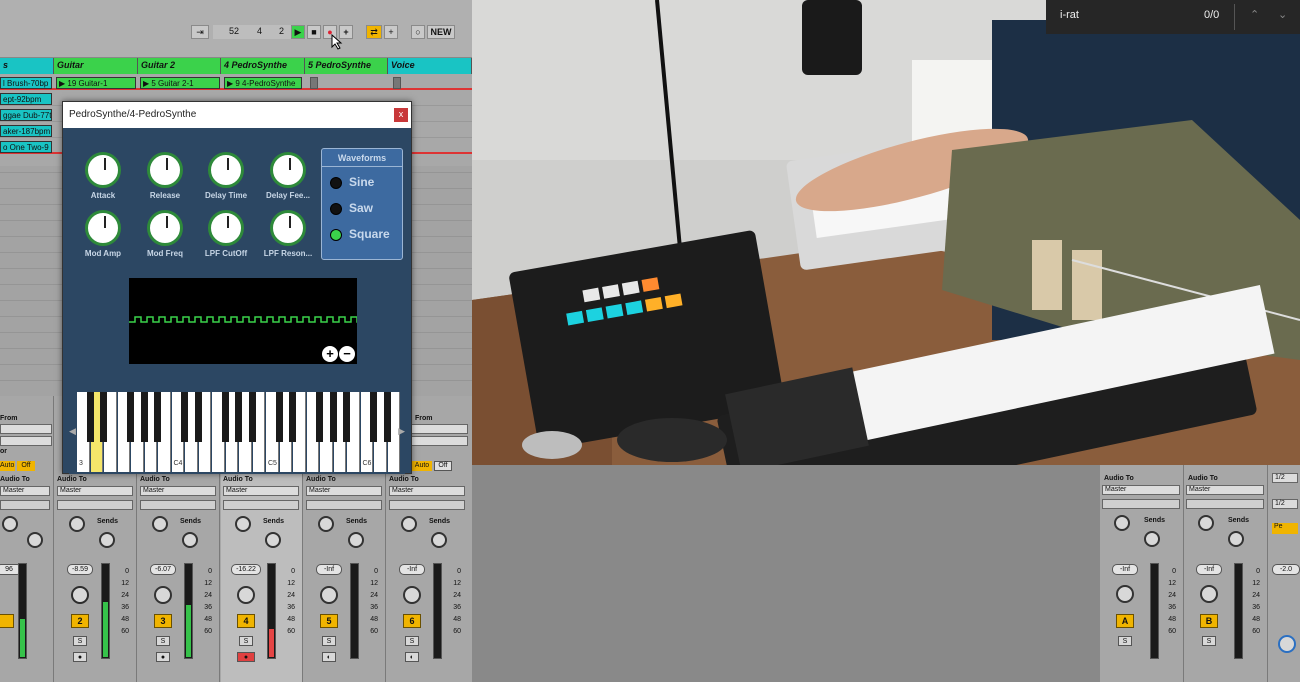  What do you see at coordinates (1282, 14) in the screenshot?
I see `next-match-icon: ⌄` at bounding box center [1282, 14].